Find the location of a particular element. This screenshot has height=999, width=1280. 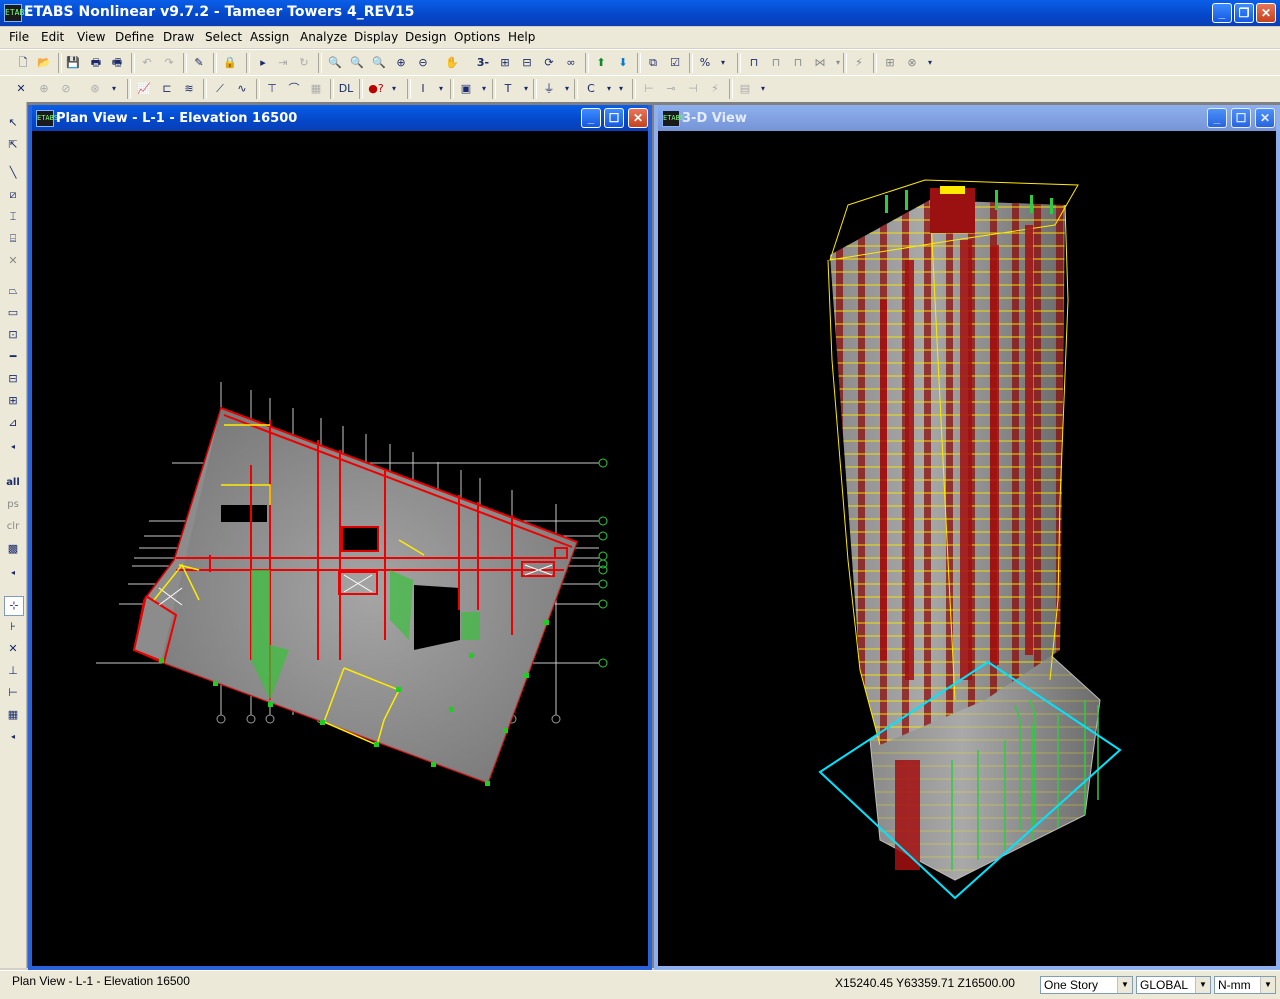

redo-icon: ↷ is located at coordinates (169, 63).